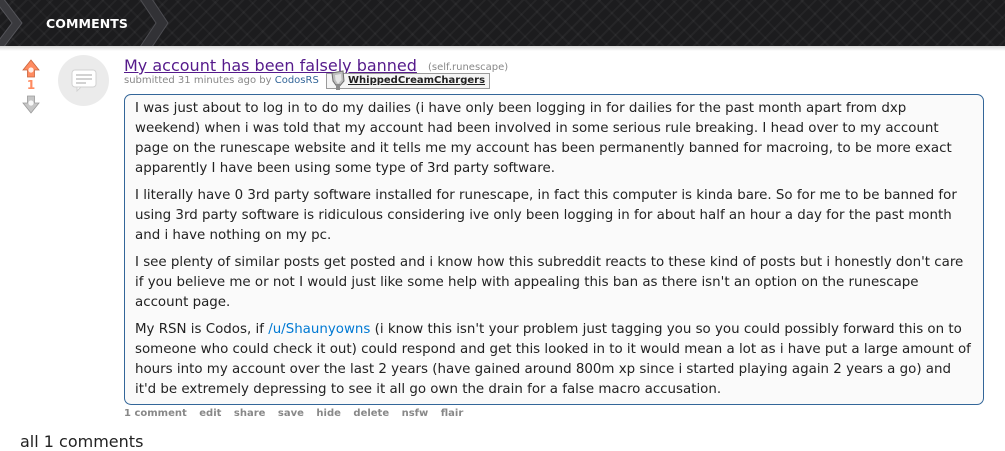 The width and height of the screenshot is (1005, 451). I want to click on flair-badge-icon, so click(338, 80).